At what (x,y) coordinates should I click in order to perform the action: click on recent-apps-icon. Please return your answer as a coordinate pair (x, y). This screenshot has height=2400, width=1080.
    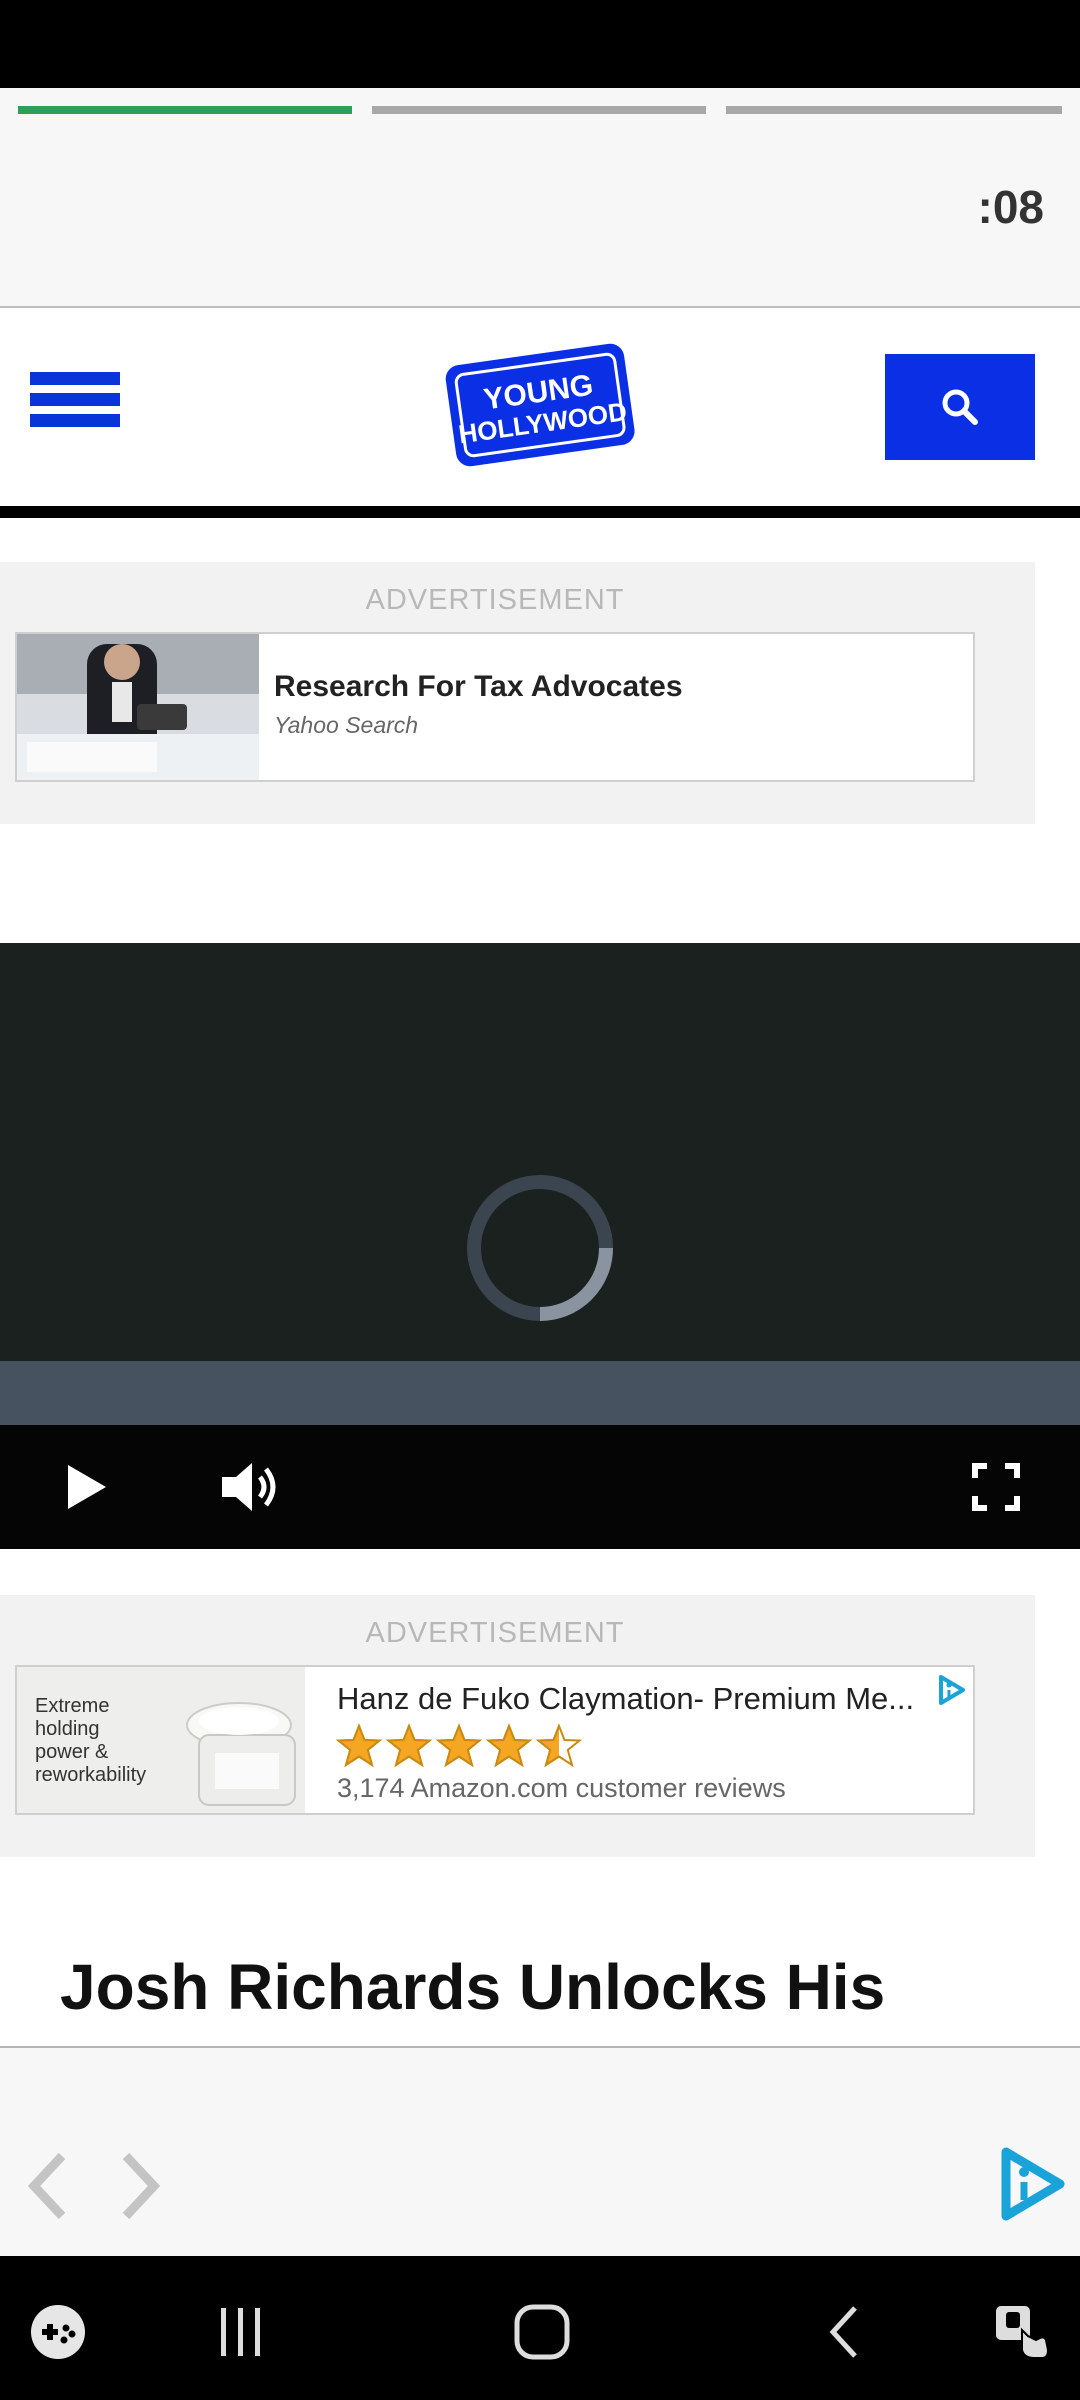
    Looking at the image, I should click on (240, 2332).